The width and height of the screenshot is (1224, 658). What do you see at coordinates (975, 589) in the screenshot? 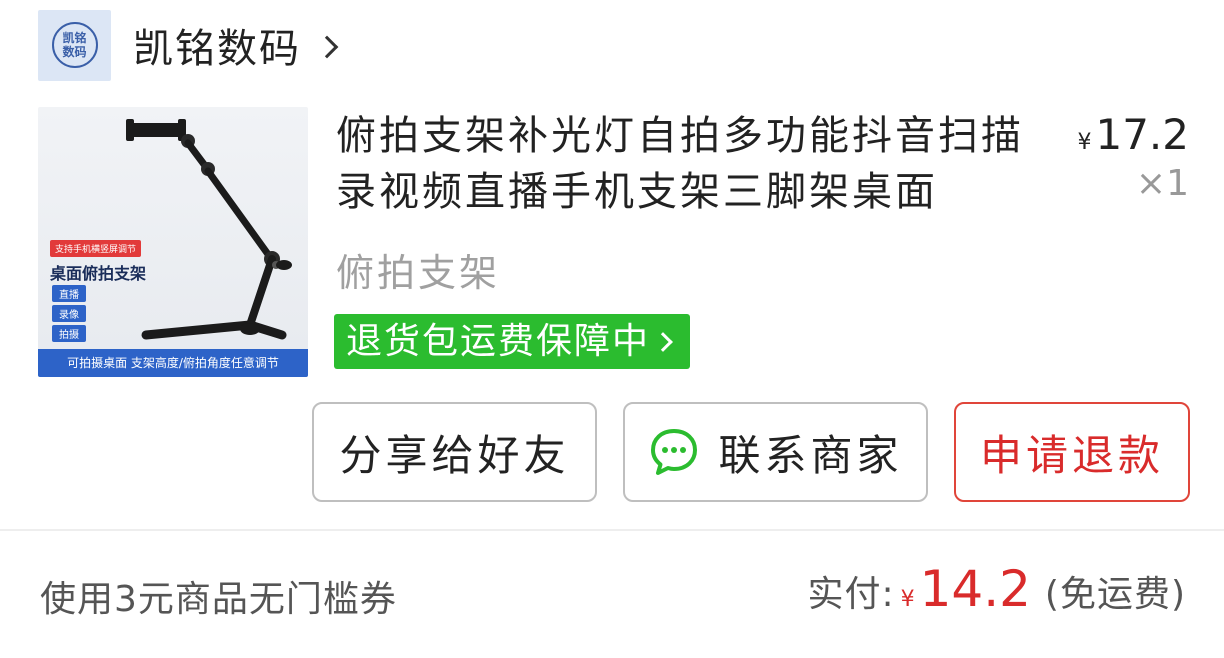
I see `paid-amount: 14.2` at bounding box center [975, 589].